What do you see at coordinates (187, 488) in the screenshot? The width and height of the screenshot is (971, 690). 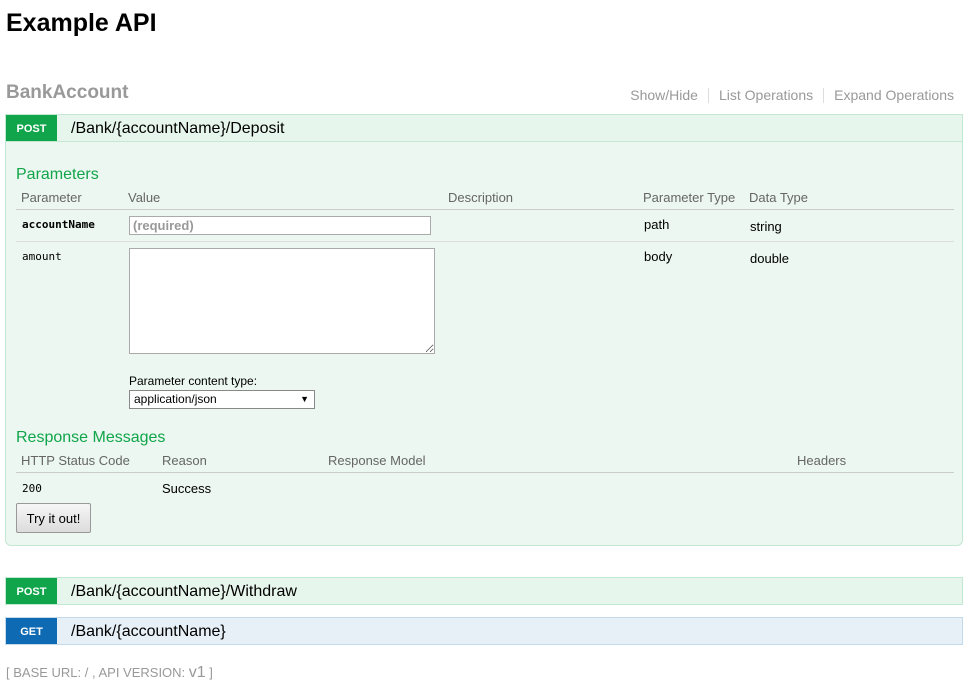 I see `response-reason: Success` at bounding box center [187, 488].